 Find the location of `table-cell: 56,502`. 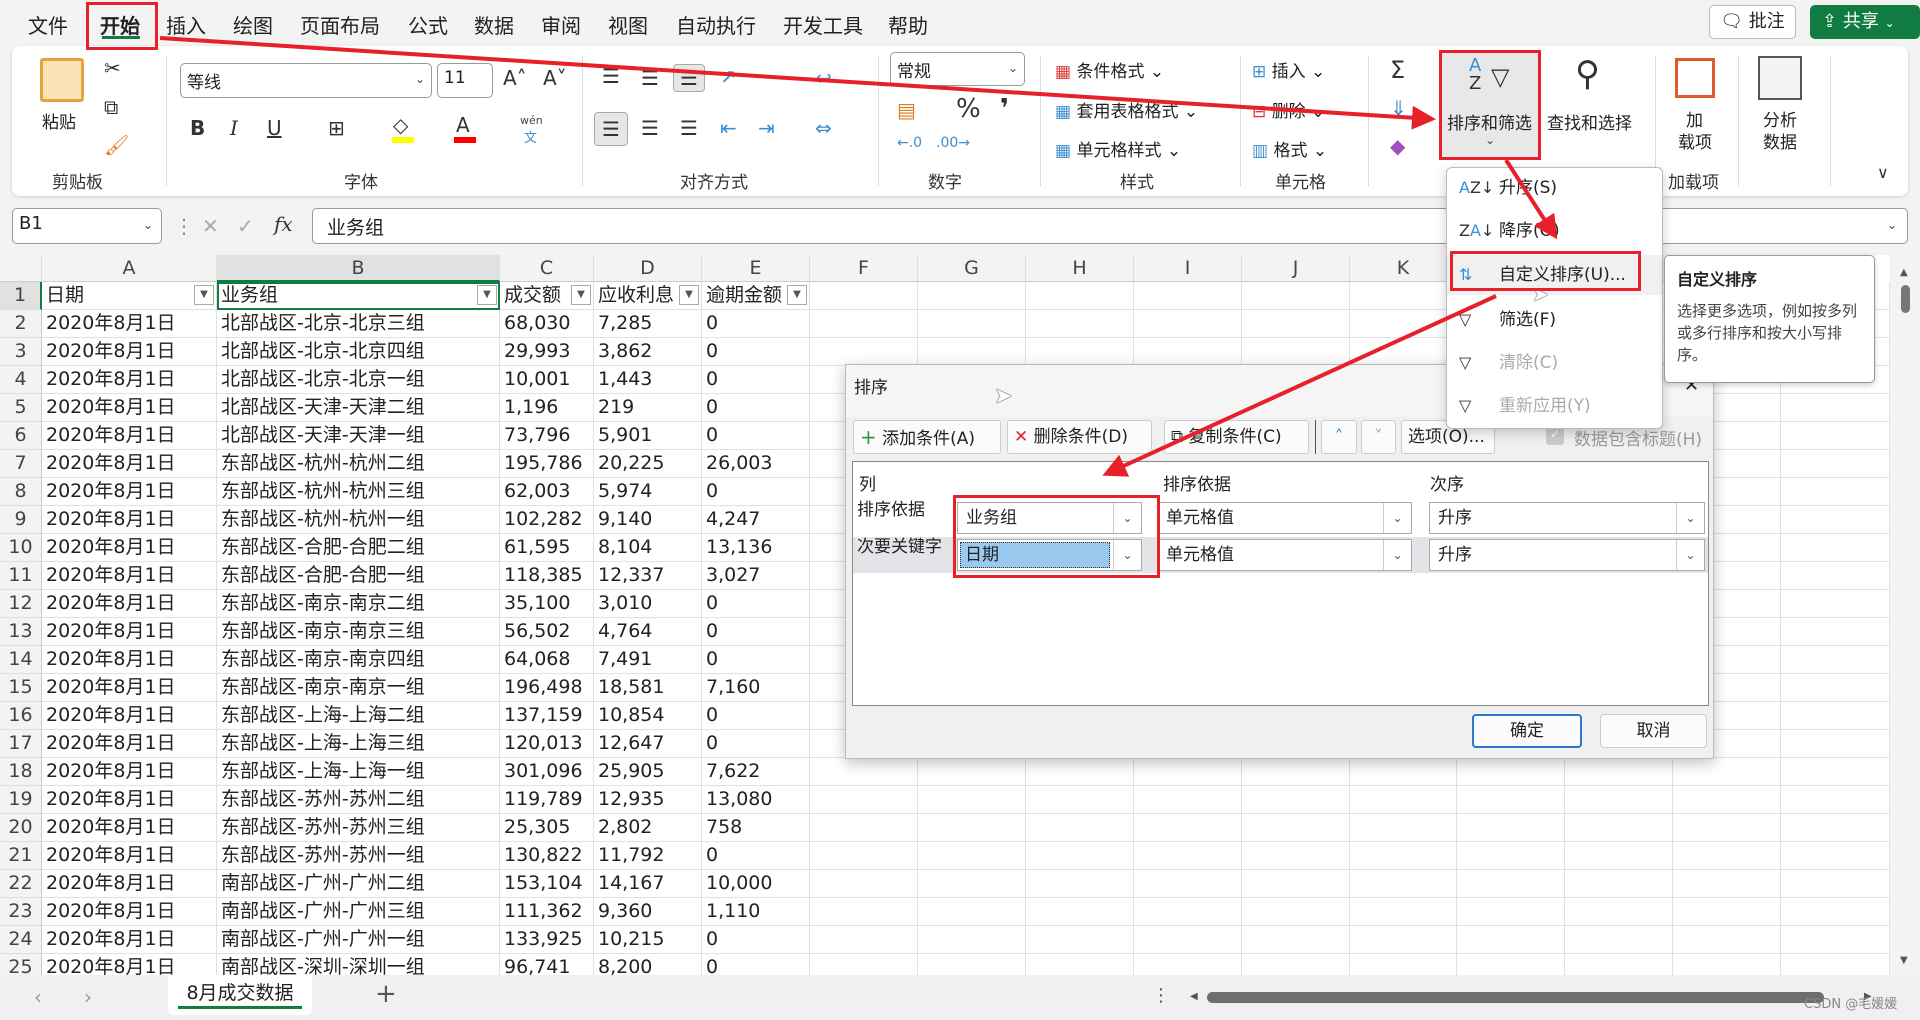

table-cell: 56,502 is located at coordinates (547, 632).